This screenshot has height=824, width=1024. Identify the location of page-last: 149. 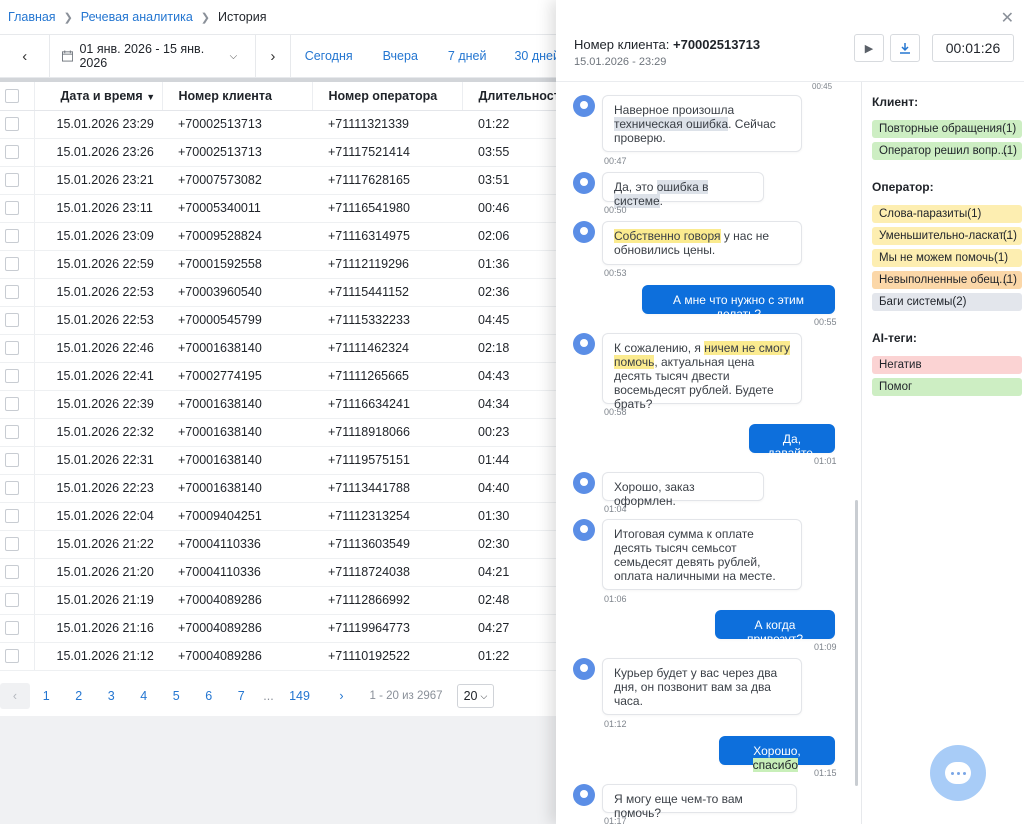
(300, 696).